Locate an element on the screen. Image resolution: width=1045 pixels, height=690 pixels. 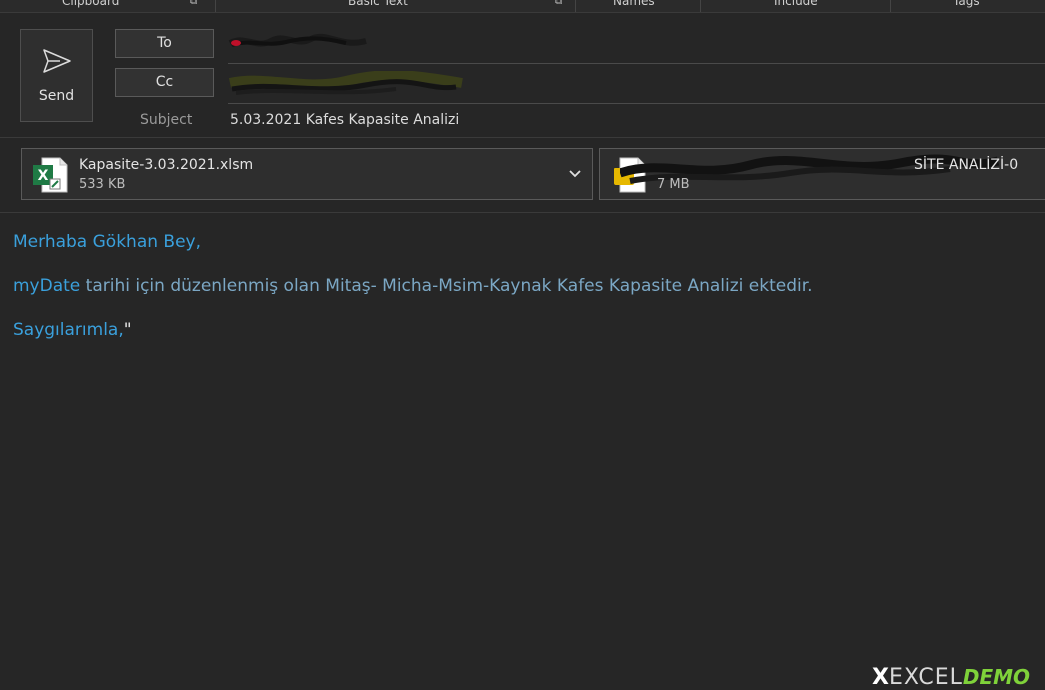
attachment-name: SİTE ANALİZİ-0 is located at coordinates (966, 165).